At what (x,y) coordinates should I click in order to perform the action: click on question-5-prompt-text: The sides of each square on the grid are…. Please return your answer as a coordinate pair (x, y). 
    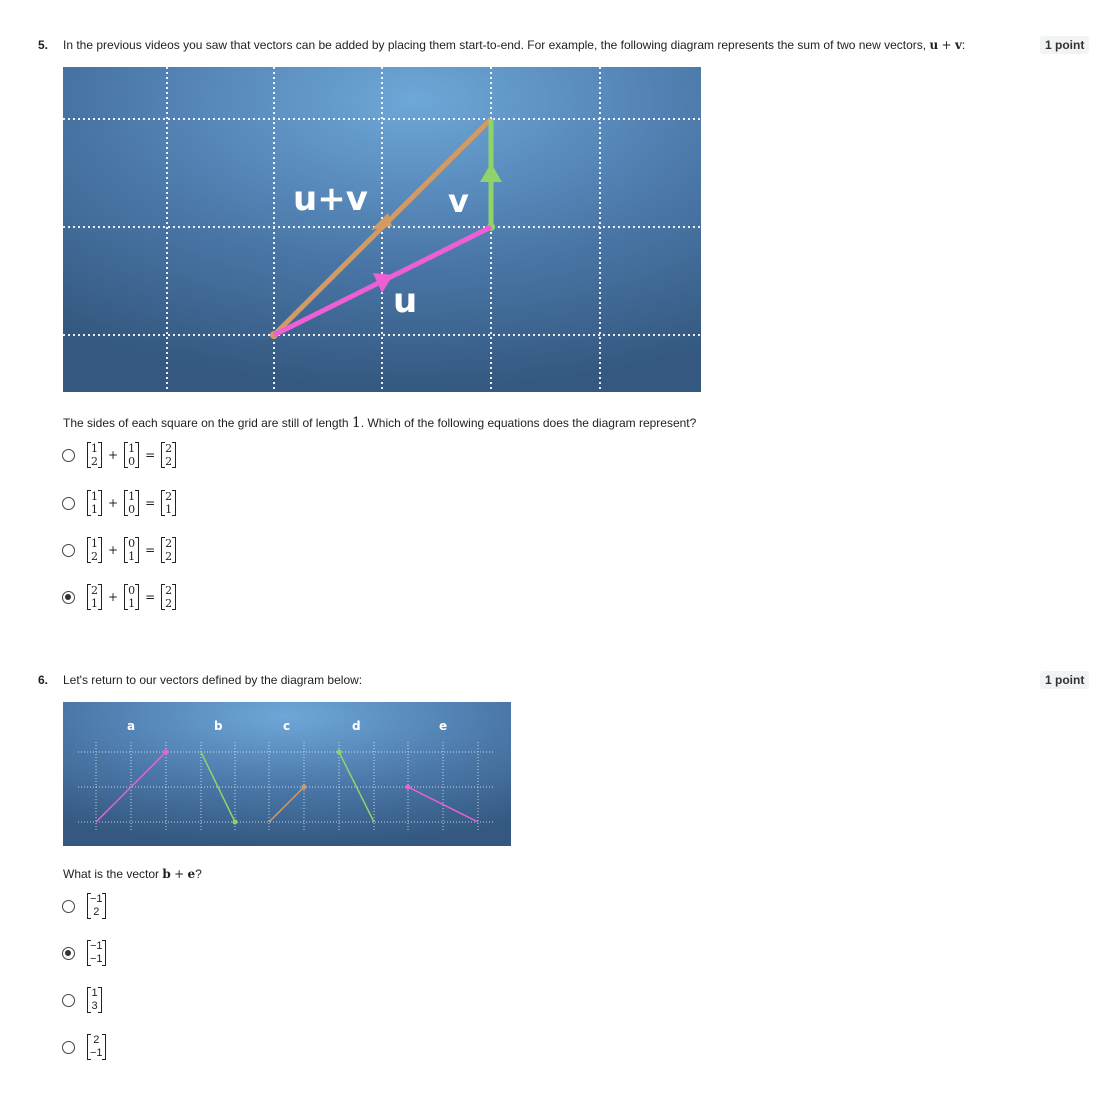
    Looking at the image, I should click on (206, 423).